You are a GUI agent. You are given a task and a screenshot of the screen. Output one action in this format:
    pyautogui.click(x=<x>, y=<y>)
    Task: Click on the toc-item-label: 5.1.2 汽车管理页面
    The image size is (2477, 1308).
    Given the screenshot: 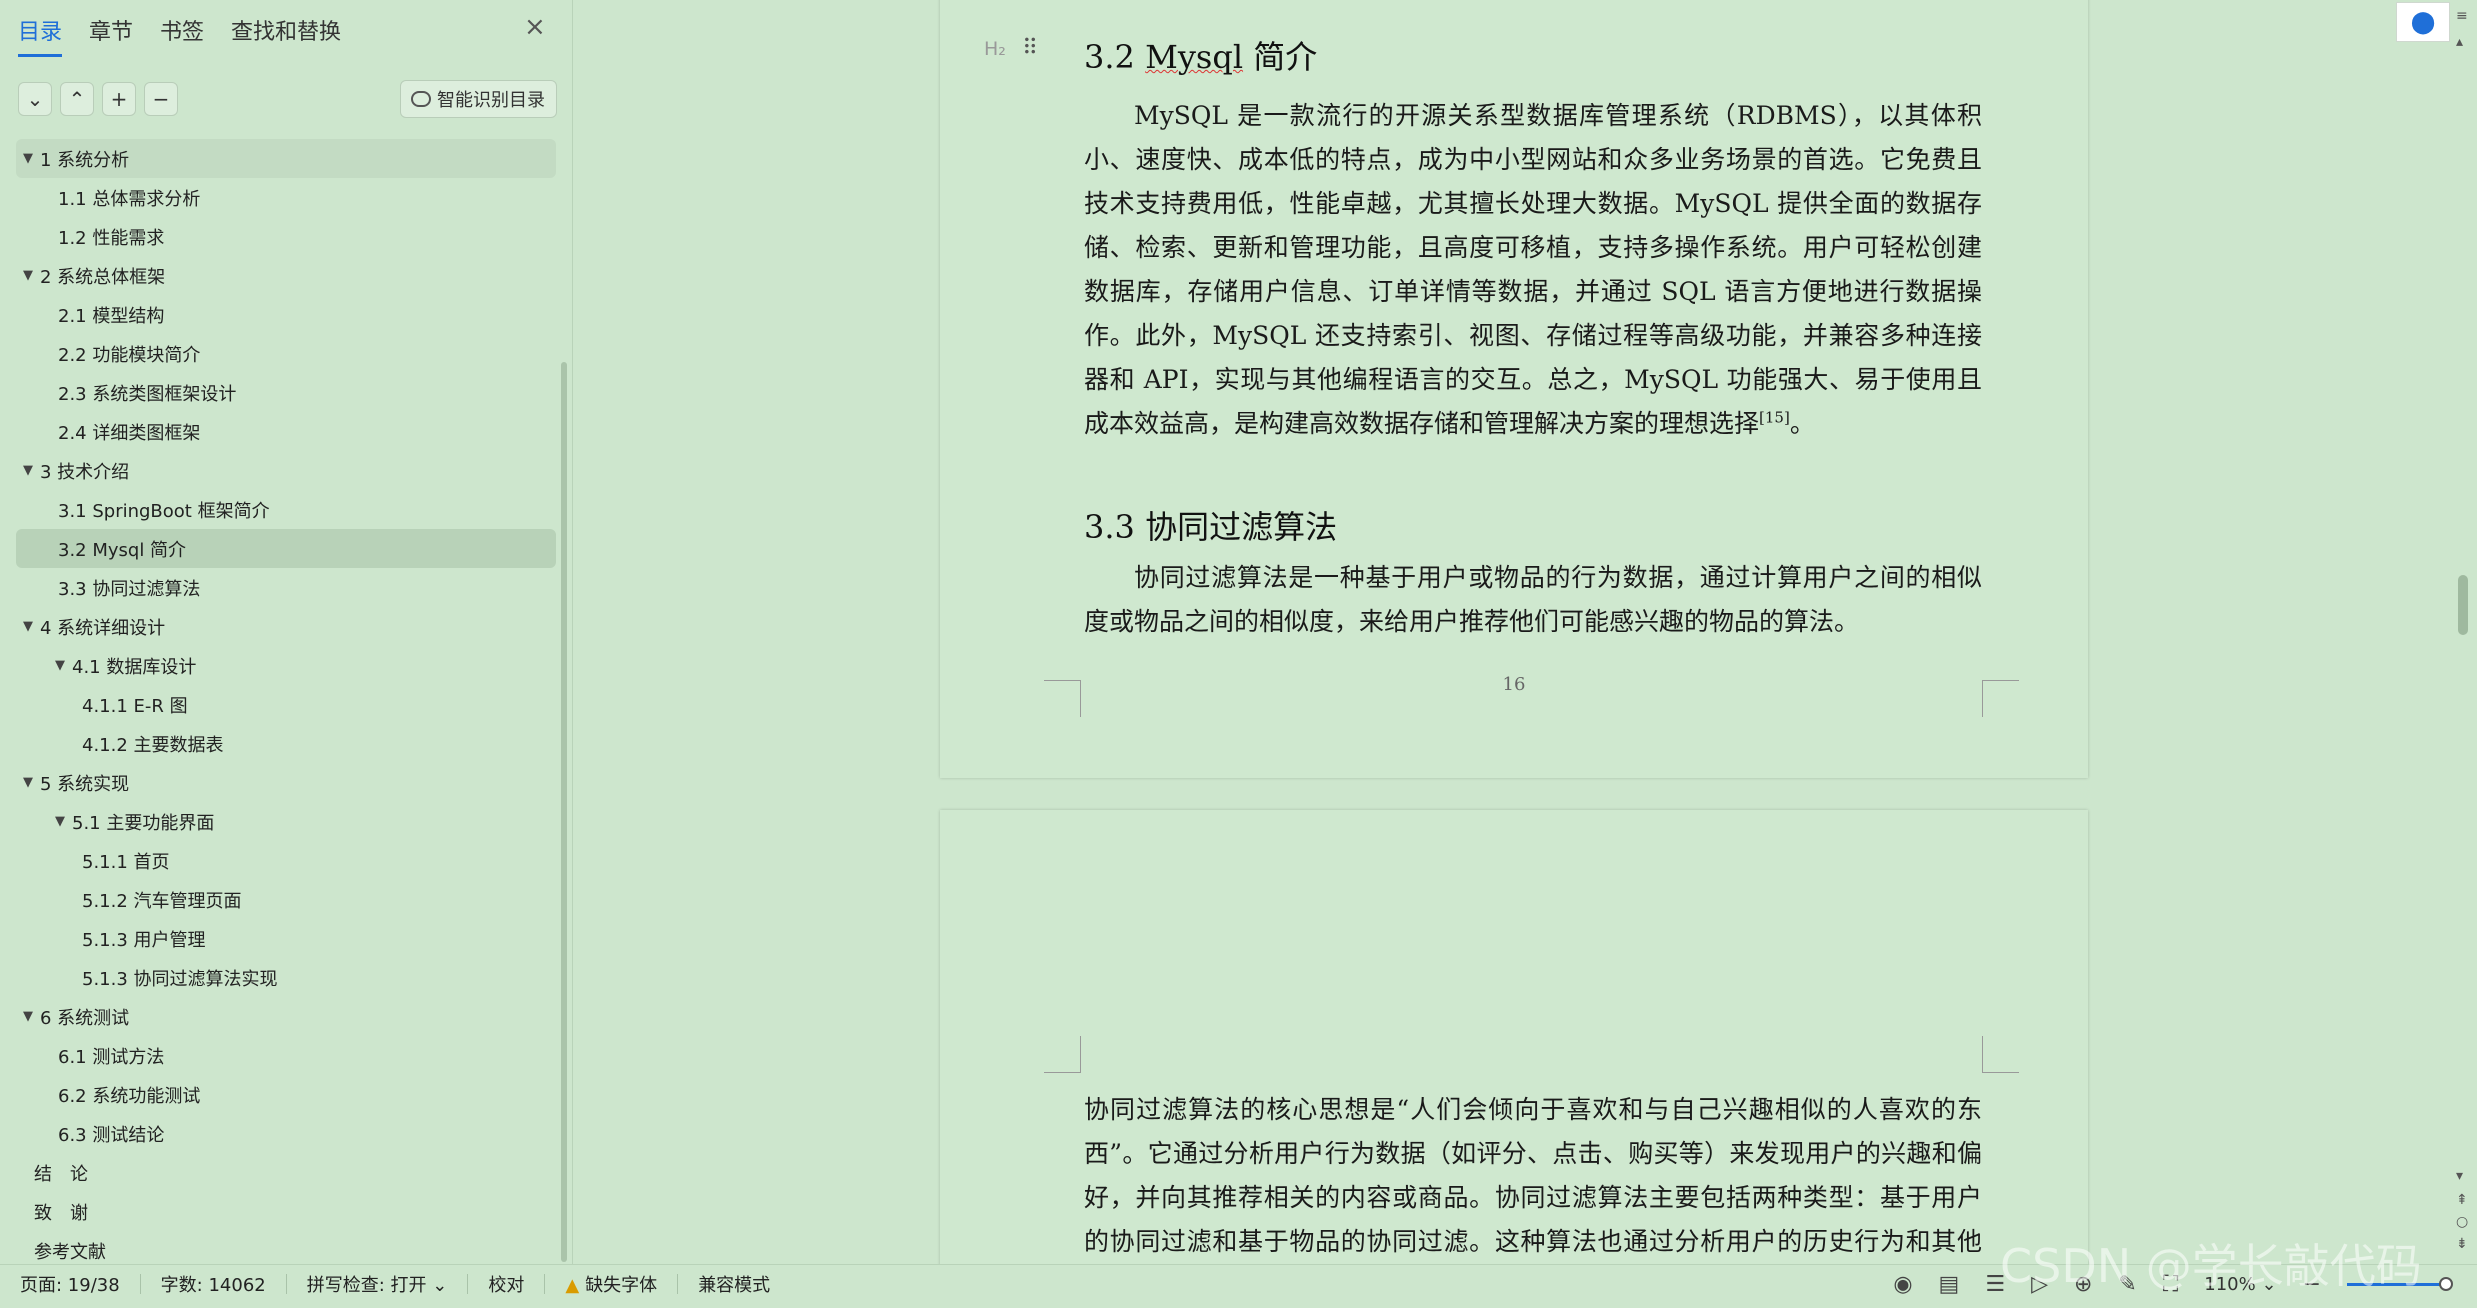 What is the action you would take?
    pyautogui.click(x=162, y=901)
    